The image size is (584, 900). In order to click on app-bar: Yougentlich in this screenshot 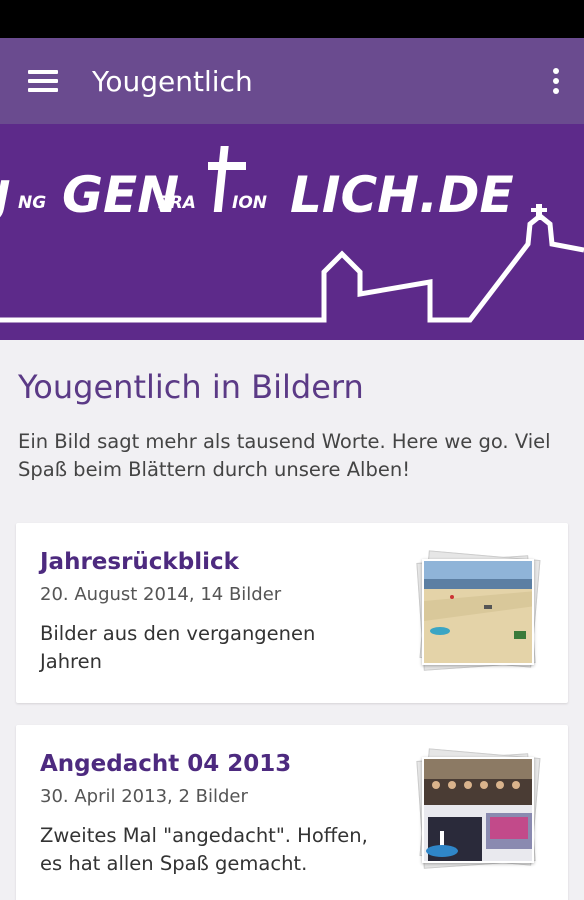, I will do `click(292, 81)`.